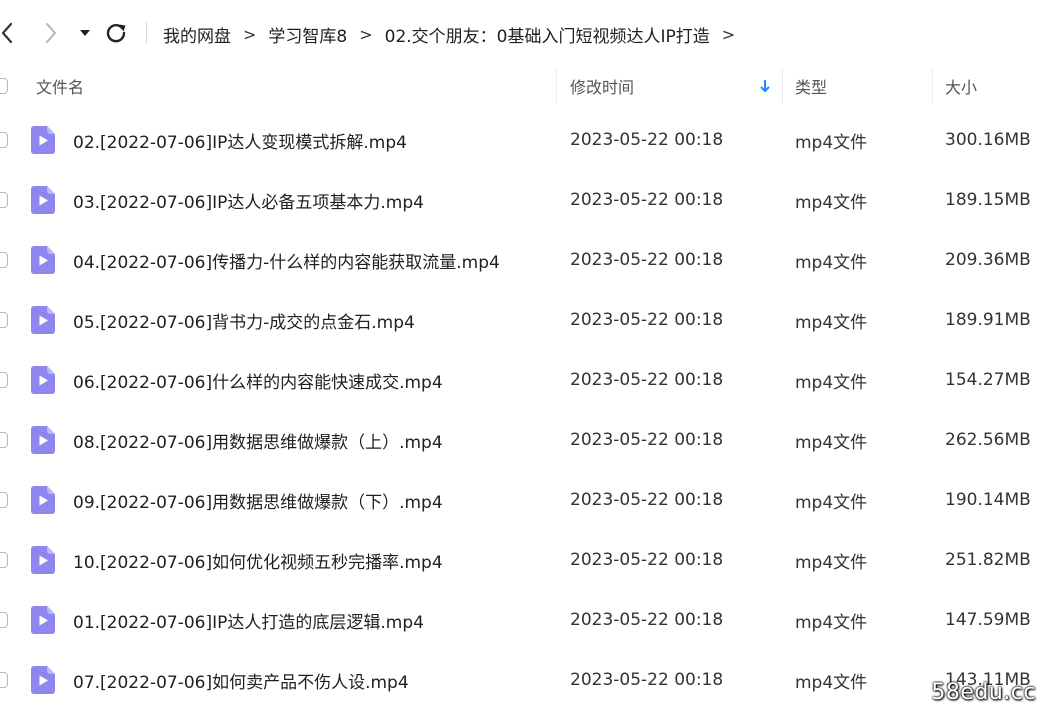  I want to click on column-name-header: 文件名, so click(60, 86).